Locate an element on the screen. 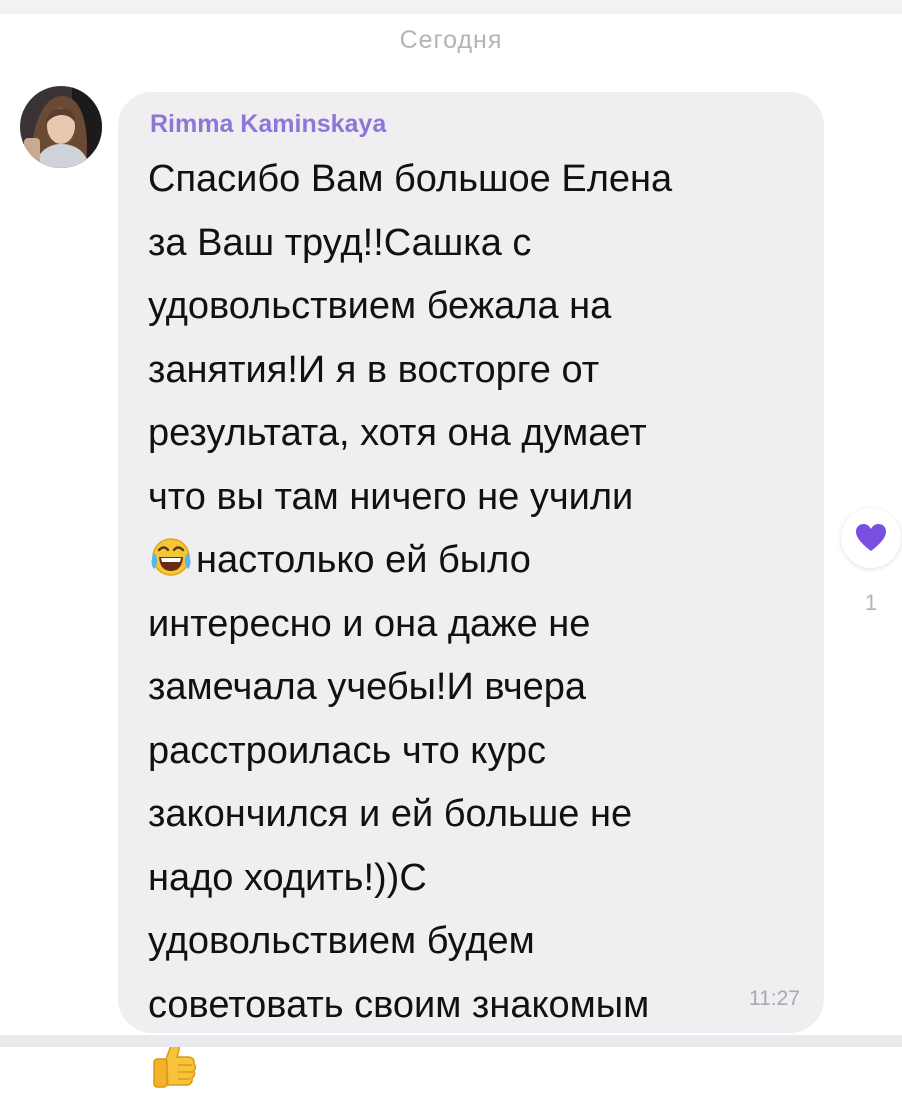 This screenshot has height=1104, width=902. reaction-button is located at coordinates (871, 538).